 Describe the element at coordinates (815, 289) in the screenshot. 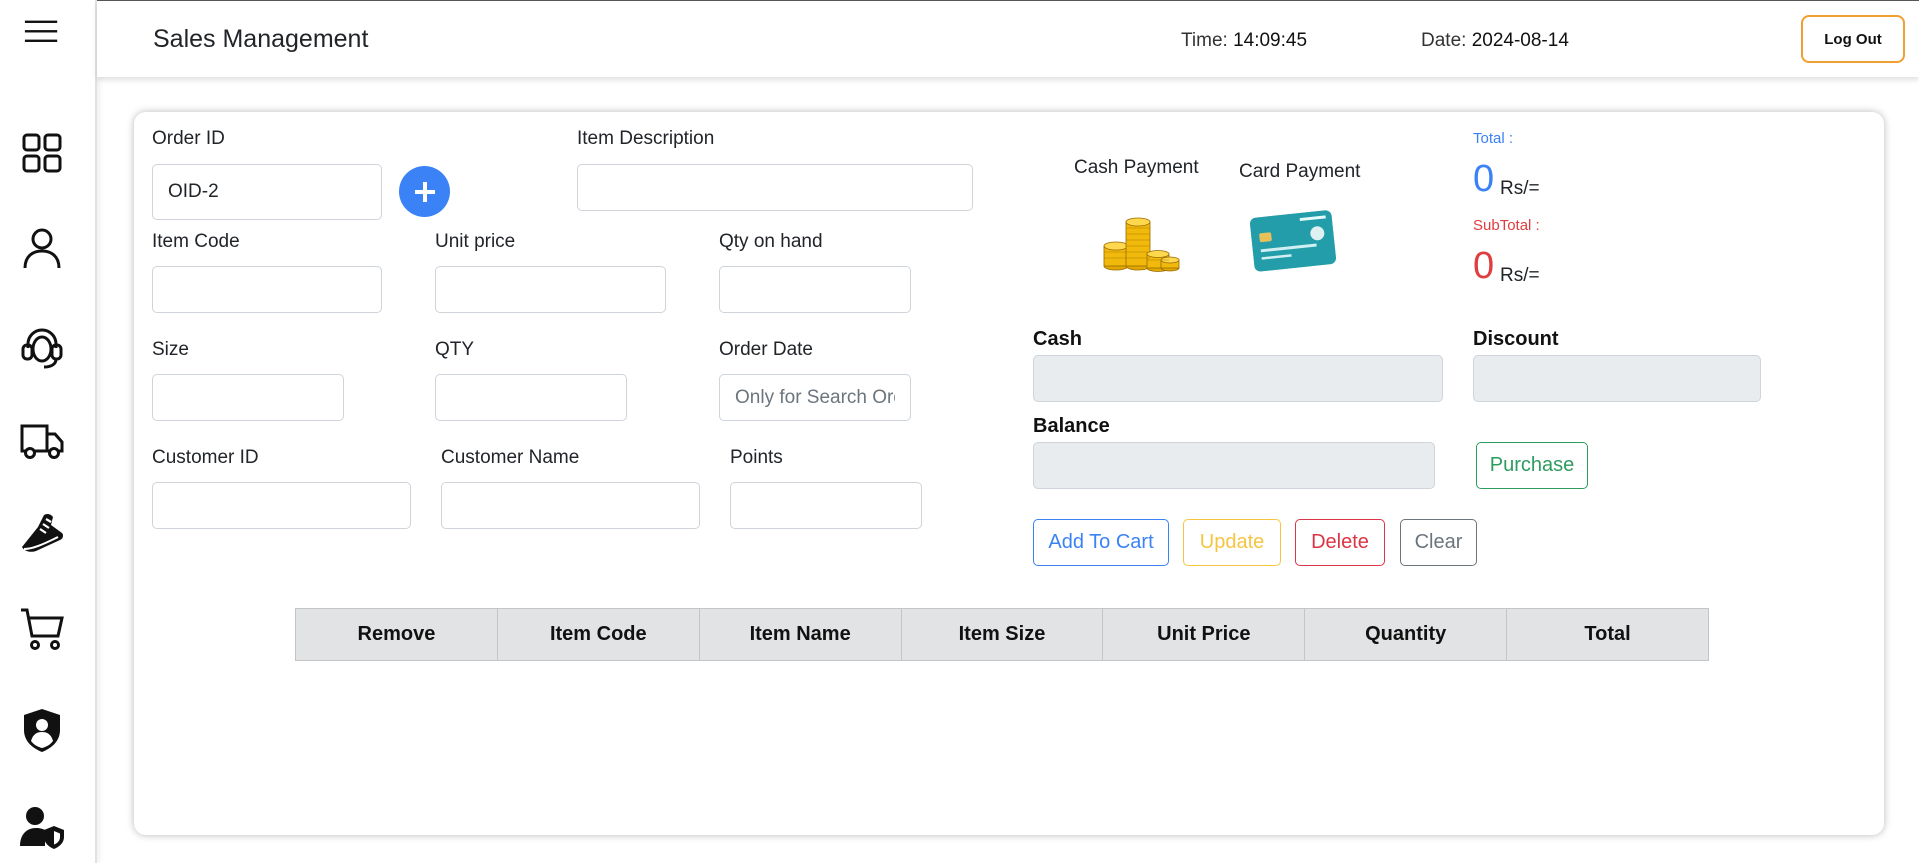

I see `qty-on-hand-input` at that location.